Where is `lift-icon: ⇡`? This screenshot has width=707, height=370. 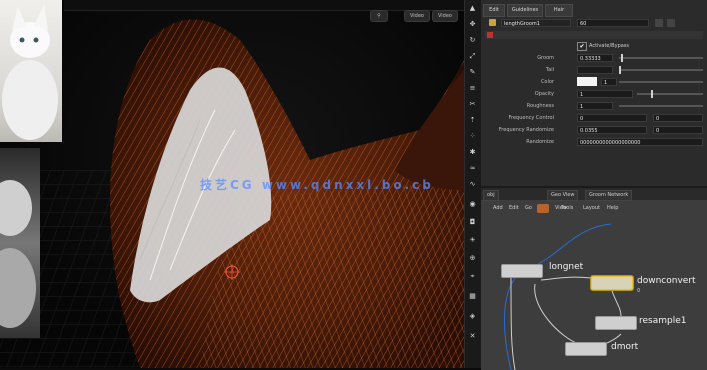
lift-icon: ⇡ is located at coordinates (472, 120).